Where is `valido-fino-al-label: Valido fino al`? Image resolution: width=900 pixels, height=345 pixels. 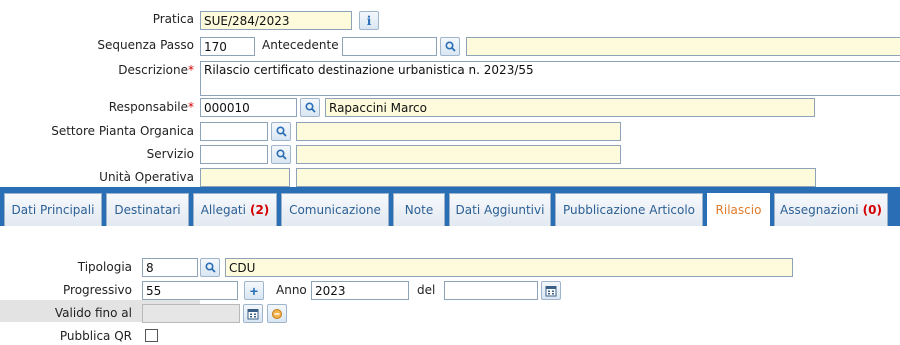 valido-fino-al-label: Valido fino al is located at coordinates (93, 313).